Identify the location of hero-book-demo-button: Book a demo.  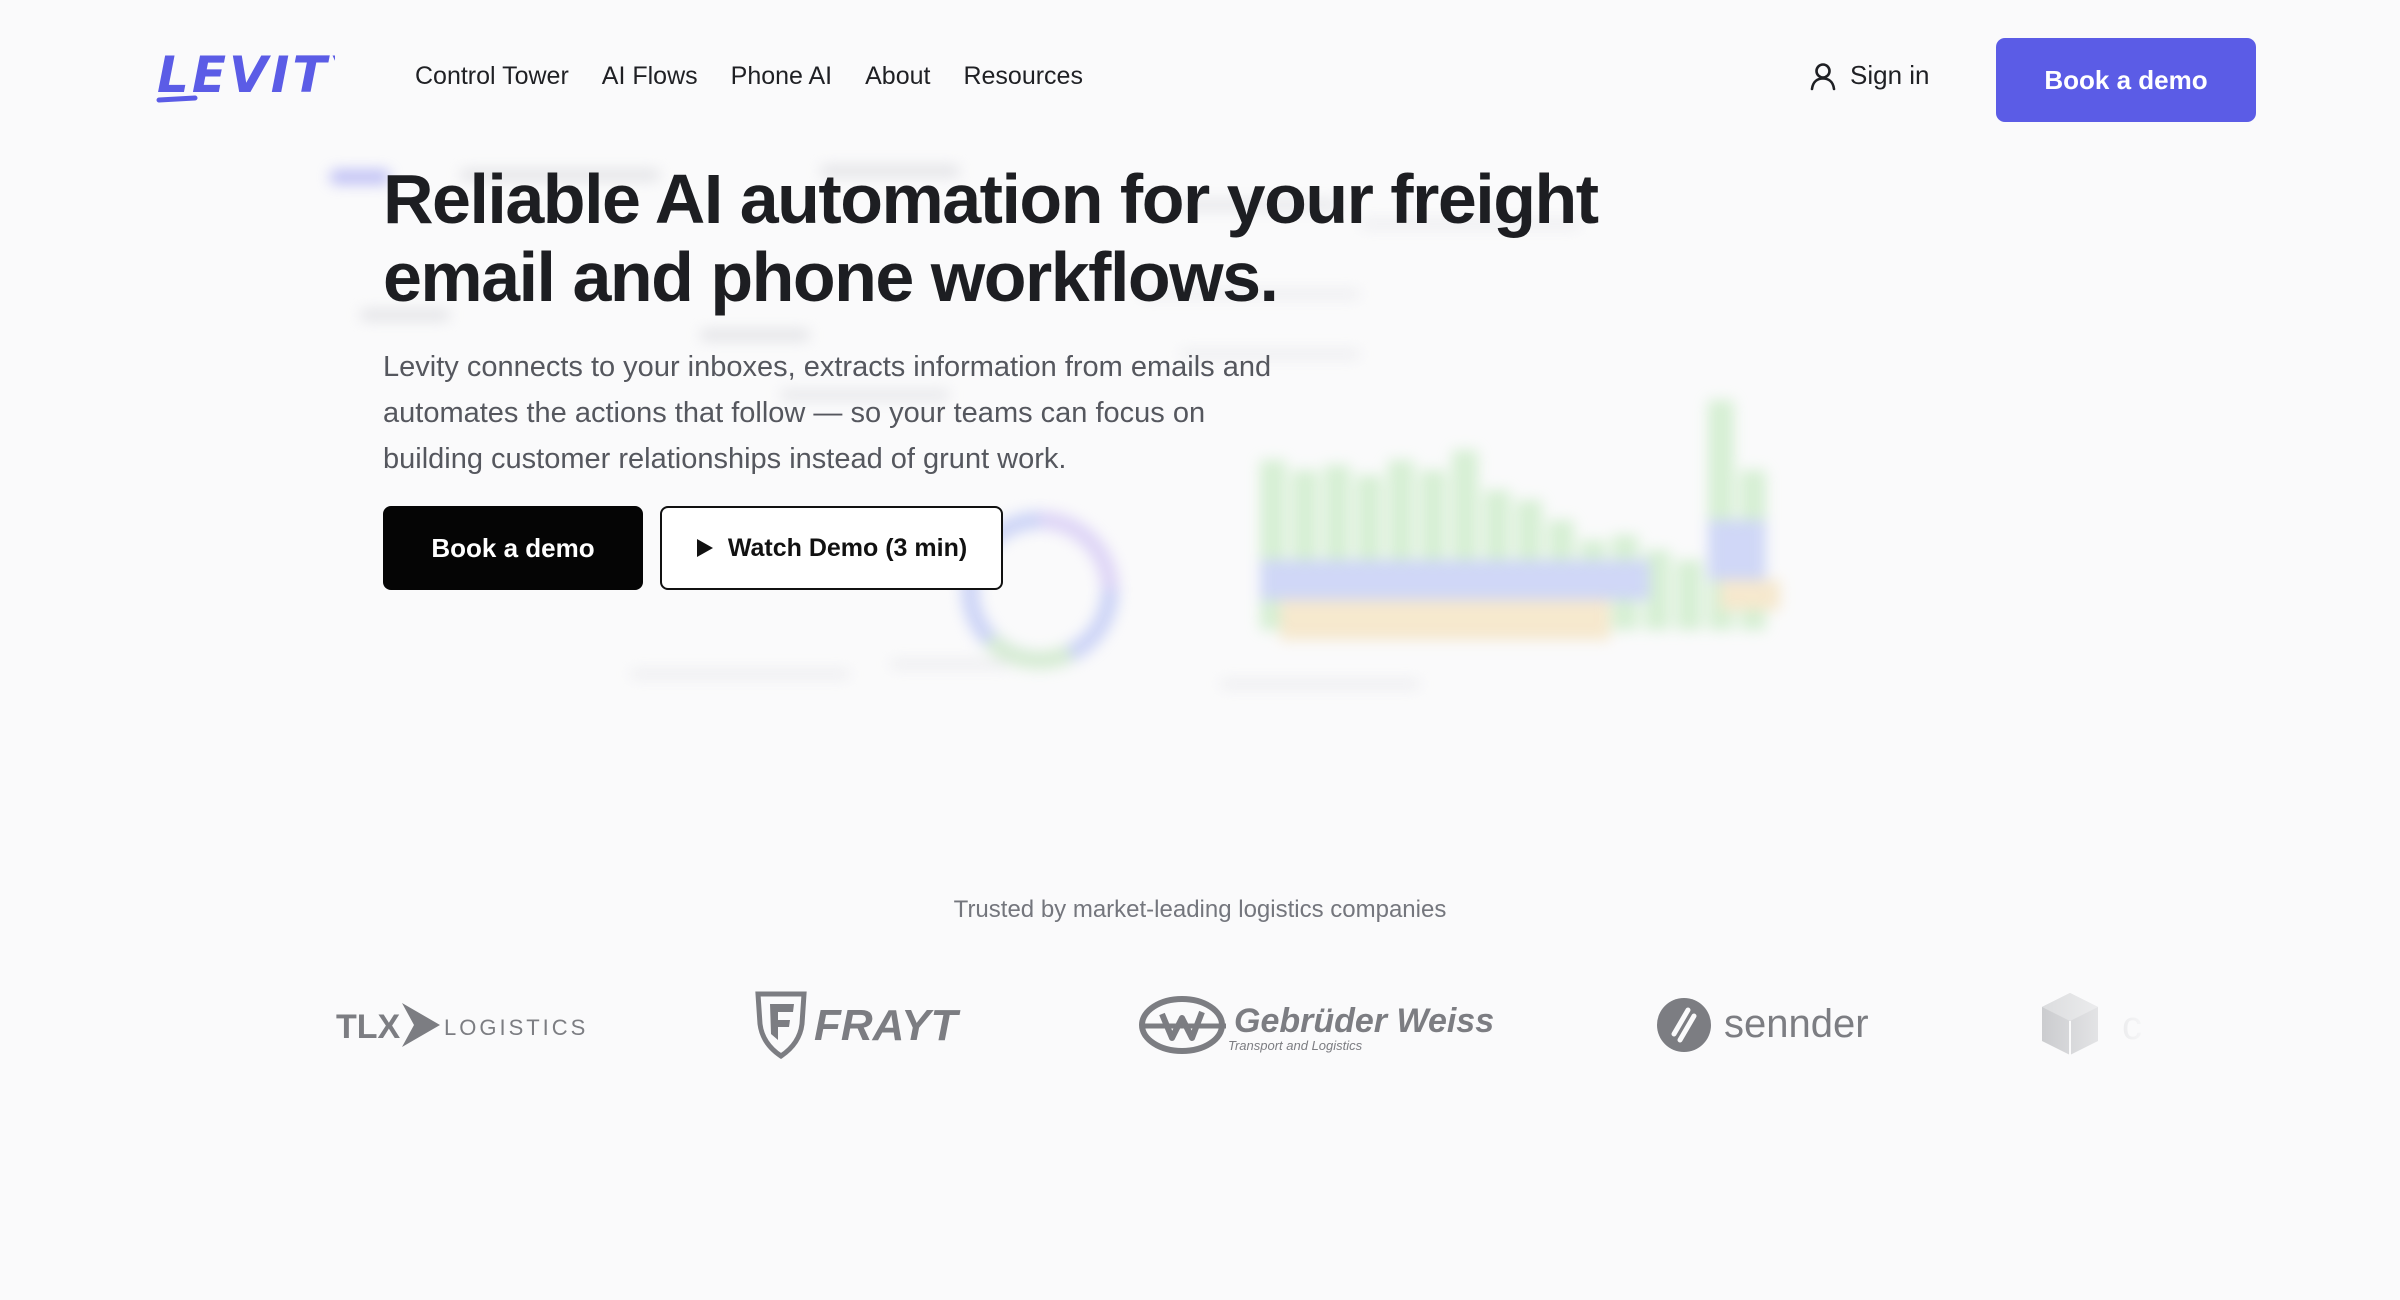
(513, 548).